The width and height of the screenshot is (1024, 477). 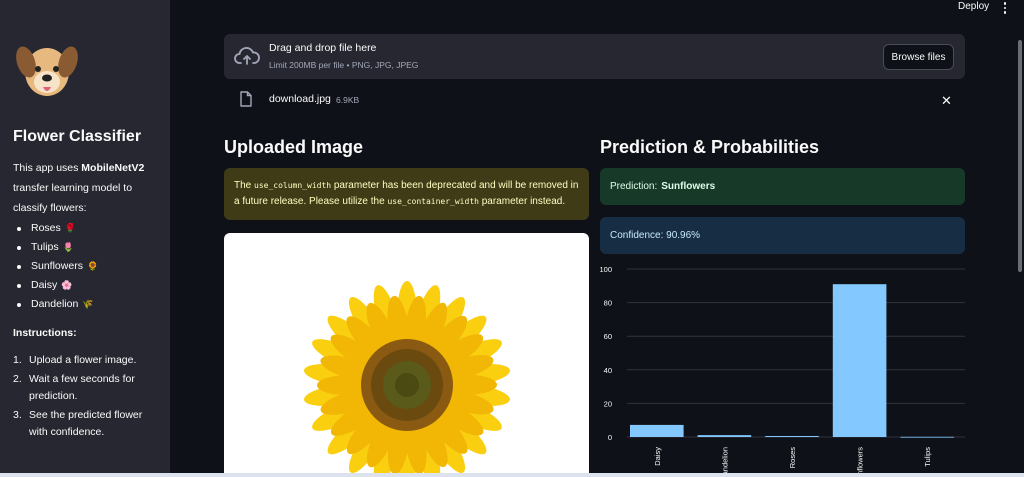 I want to click on flower-name: Roses, so click(x=46, y=228).